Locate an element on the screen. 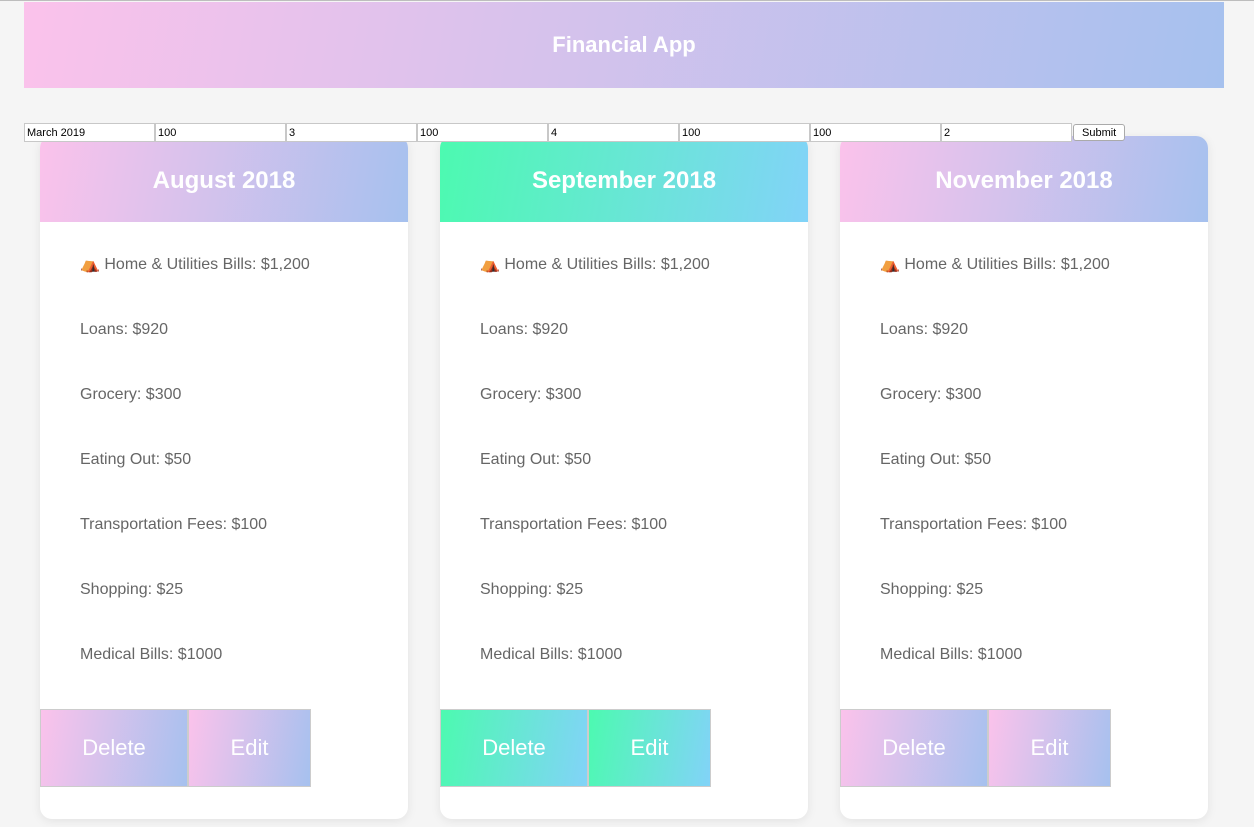 The image size is (1254, 827). add-month-form: Submit is located at coordinates (575, 132).